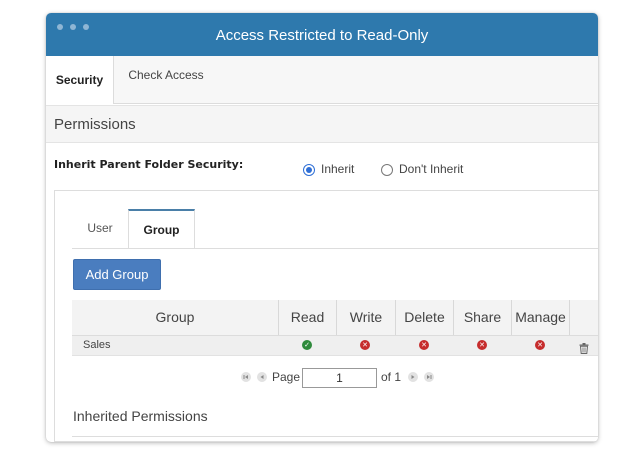  Describe the element at coordinates (583, 317) in the screenshot. I see `column-header-actions` at that location.